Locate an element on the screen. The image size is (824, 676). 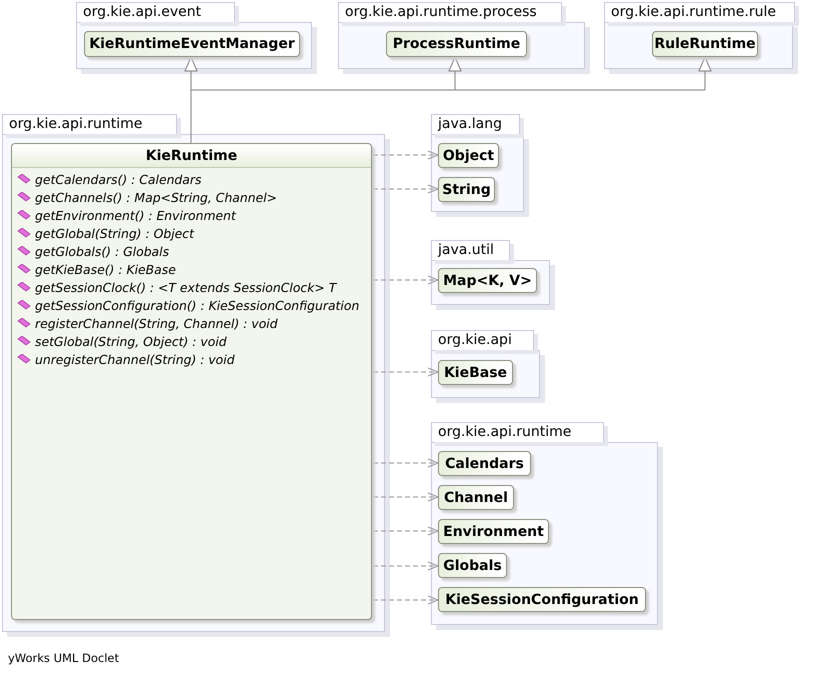
method-signature: getSessionClock() : <T extends SessionClock> T is located at coordinates (185, 287).